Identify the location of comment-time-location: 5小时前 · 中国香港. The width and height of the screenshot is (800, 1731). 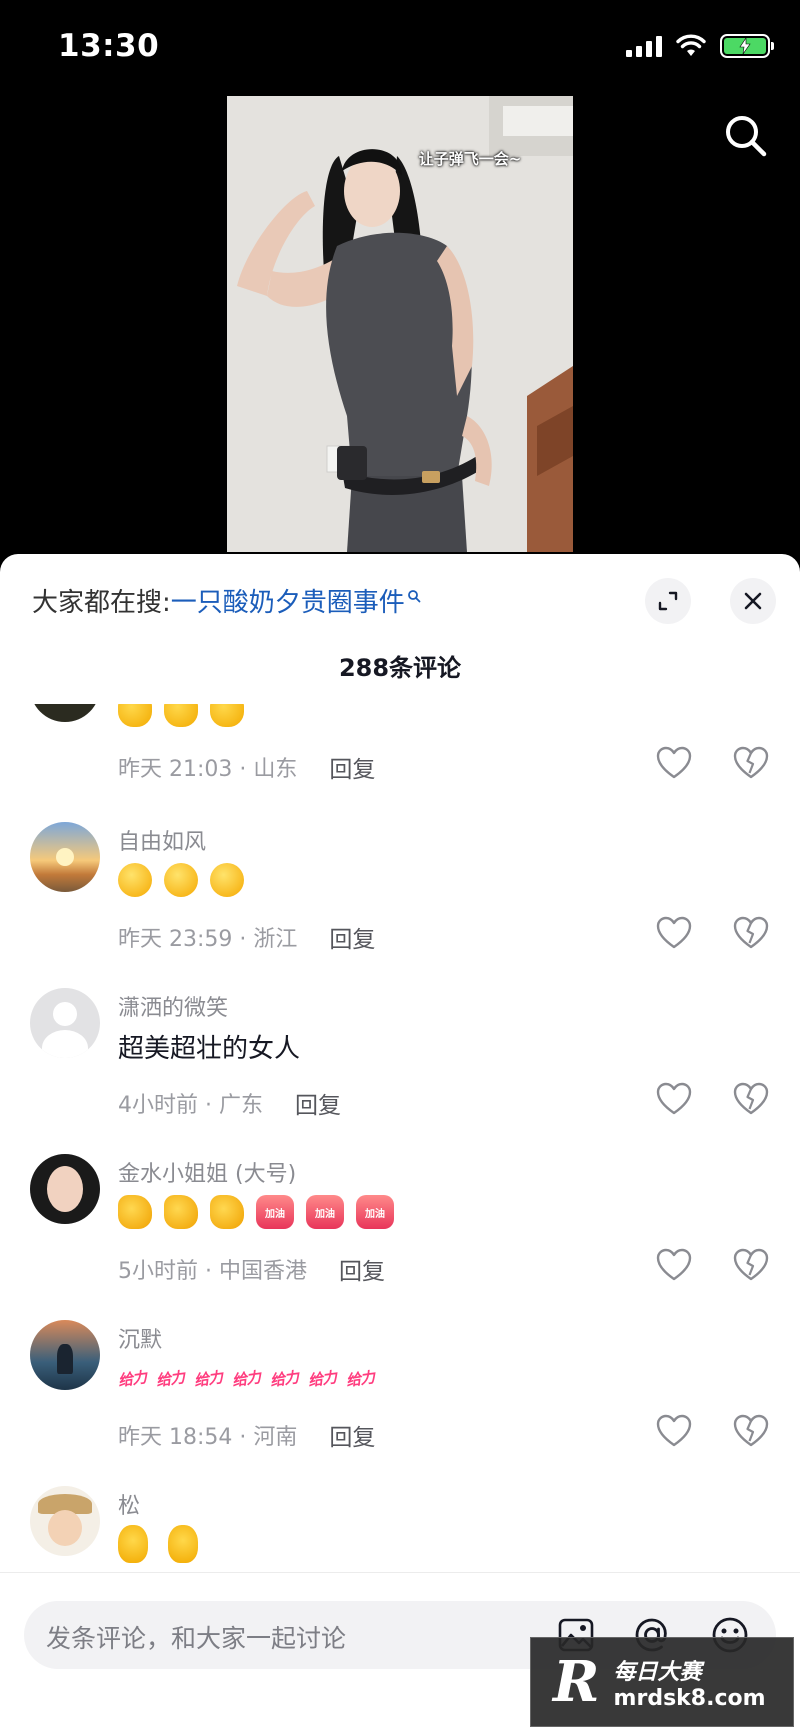
(212, 1271).